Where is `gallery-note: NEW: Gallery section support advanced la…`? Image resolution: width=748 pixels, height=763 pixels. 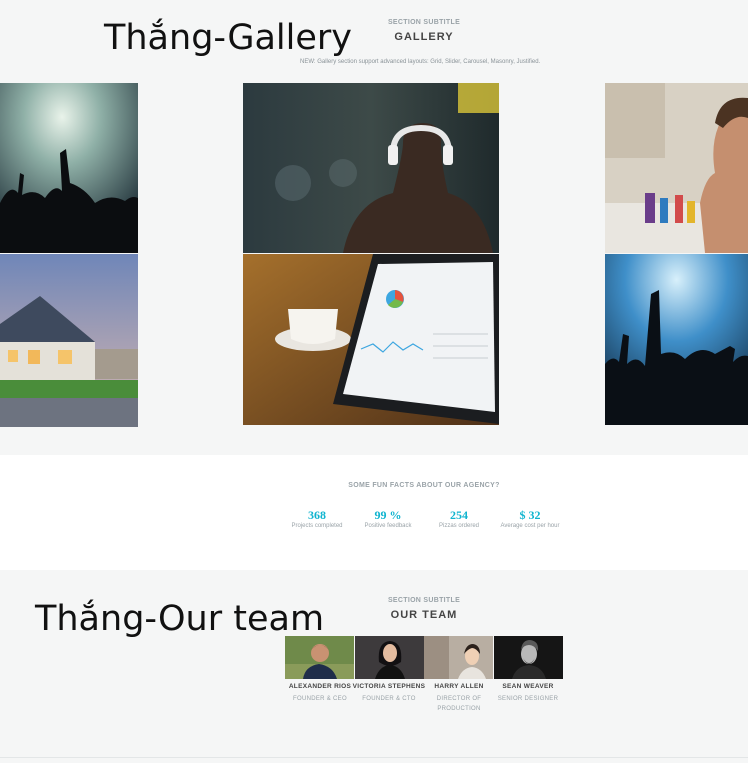 gallery-note: NEW: Gallery section support advanced la… is located at coordinates (420, 62).